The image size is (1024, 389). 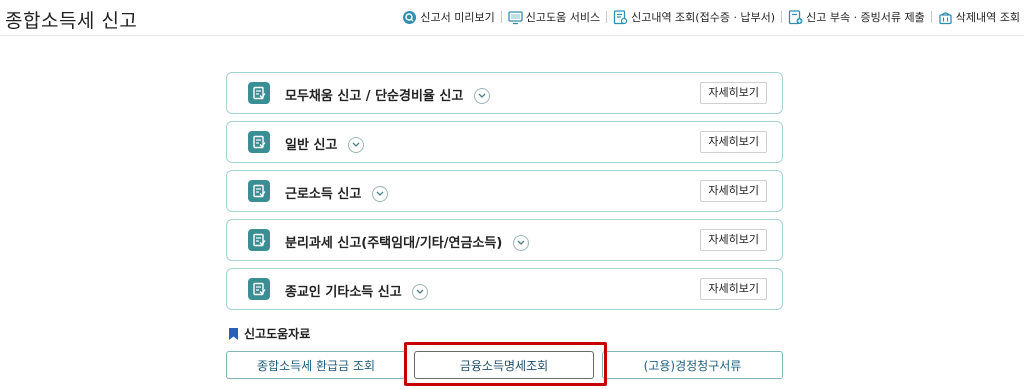 What do you see at coordinates (71, 21) in the screenshot?
I see `page-title: 종합소득세 신고` at bounding box center [71, 21].